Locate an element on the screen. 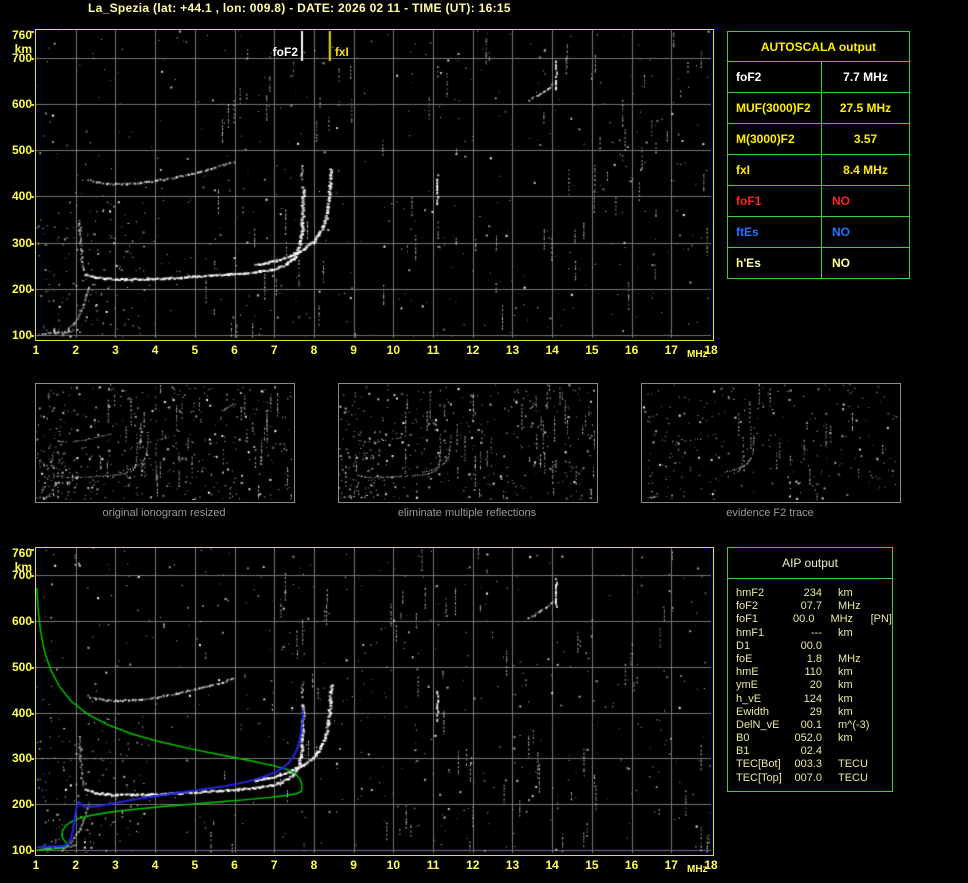  aip-row-label: TEC[Bot] is located at coordinates (758, 764).